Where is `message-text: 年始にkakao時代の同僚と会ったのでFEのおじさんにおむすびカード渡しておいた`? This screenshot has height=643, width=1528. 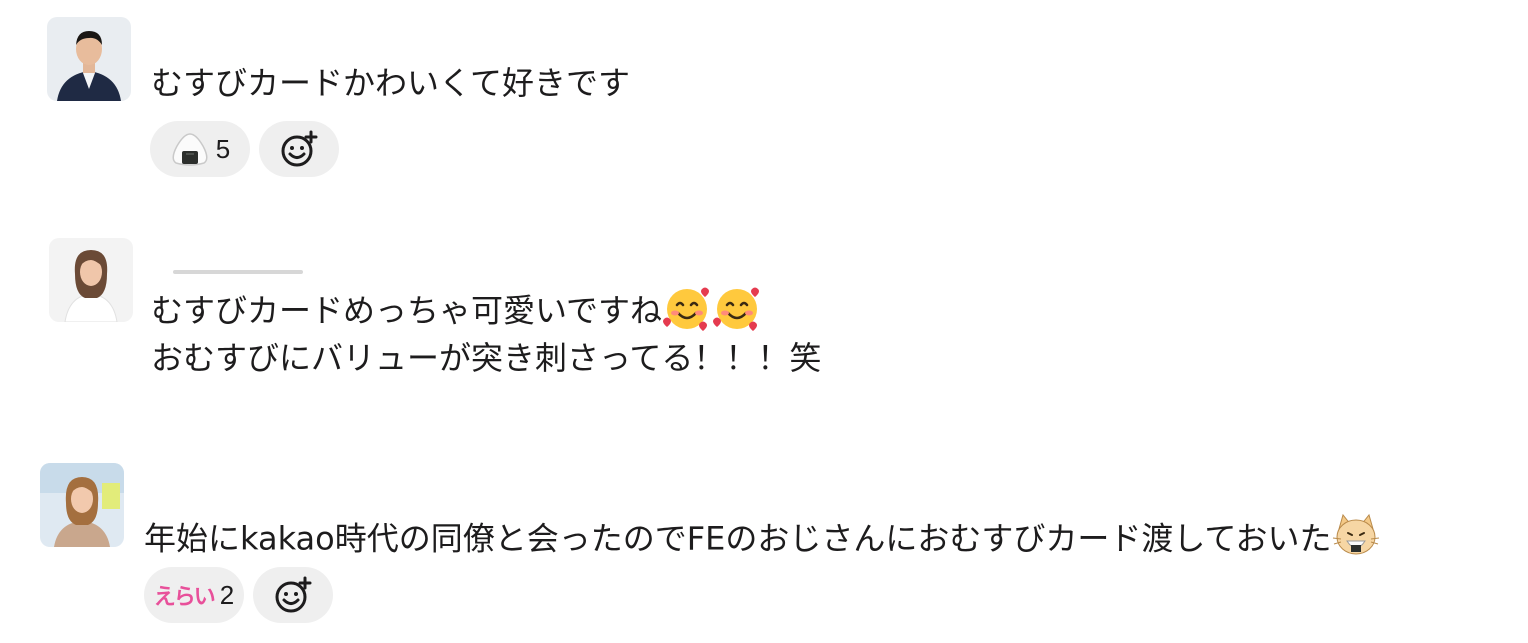
message-text: 年始にkakao時代の同僚と会ったのでFEのおじさんにおむすびカード渡しておいた is located at coordinates (762, 540).